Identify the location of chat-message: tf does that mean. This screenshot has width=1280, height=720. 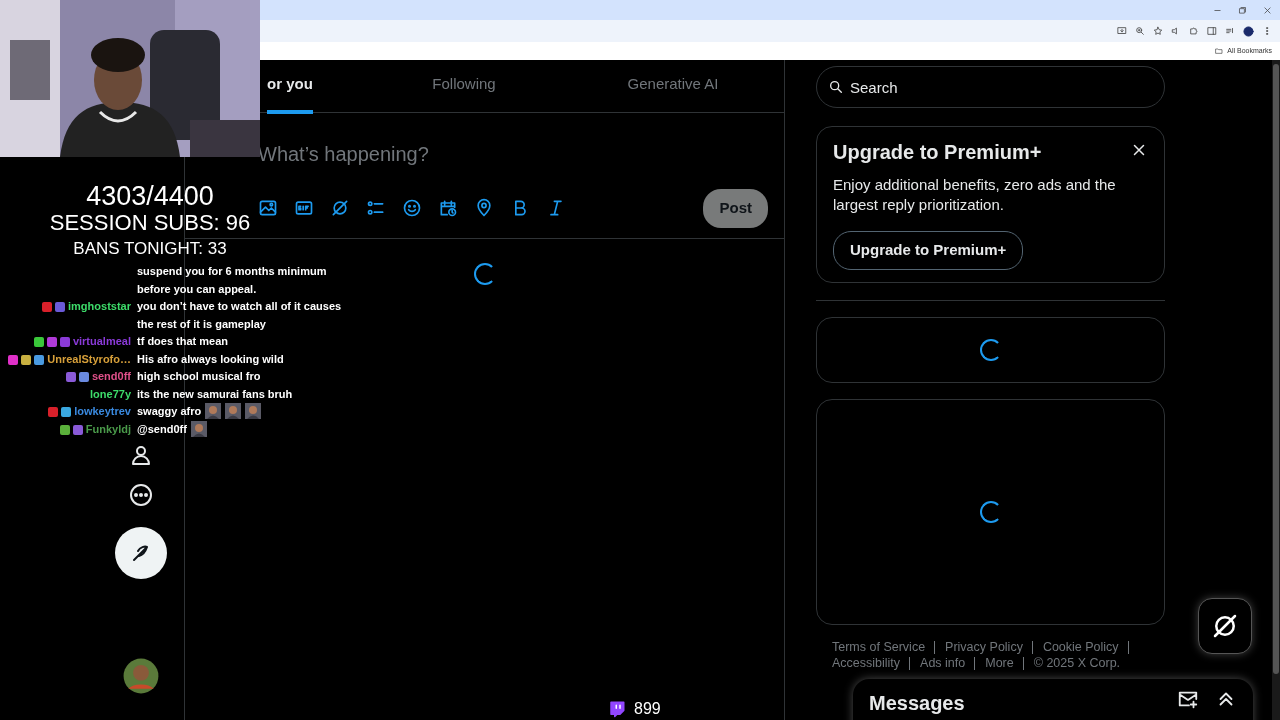
(183, 341).